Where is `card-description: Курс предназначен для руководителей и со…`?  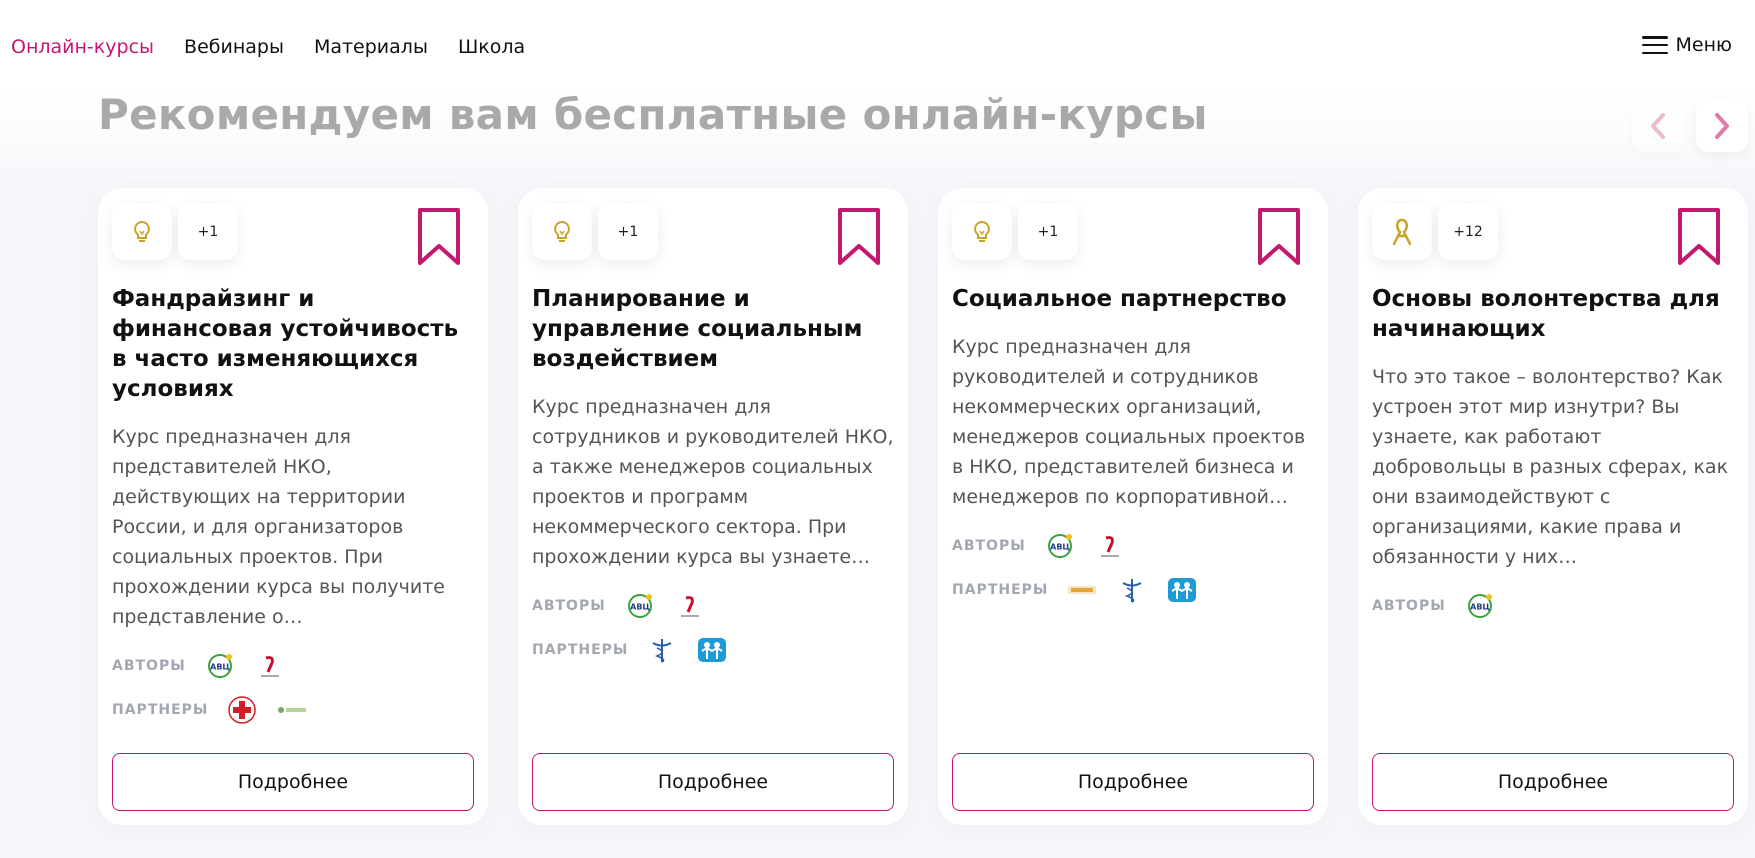
card-description: Курс предназначен для руководителей и со… is located at coordinates (1129, 422).